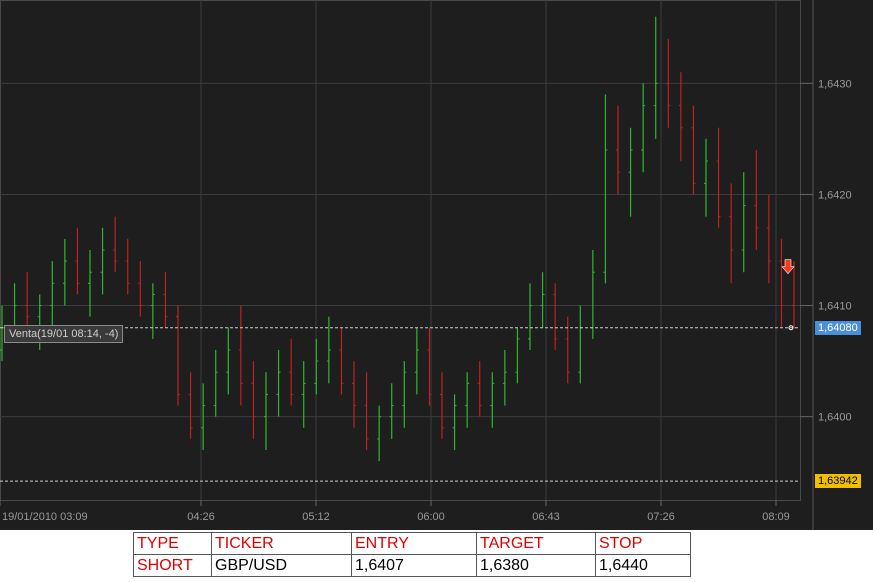 This screenshot has width=873, height=582. What do you see at coordinates (172, 543) in the screenshot?
I see `header-type: TYPE` at bounding box center [172, 543].